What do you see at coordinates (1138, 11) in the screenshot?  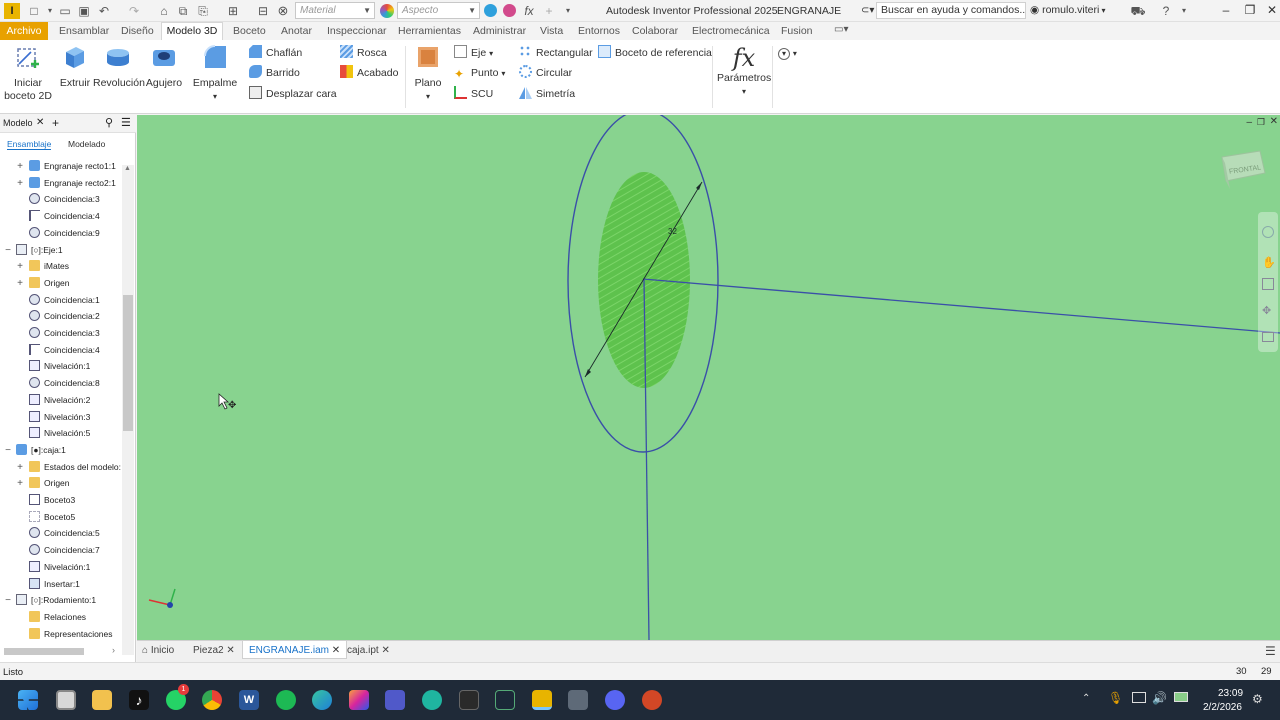 I see `cart-icon: ⛟` at bounding box center [1138, 11].